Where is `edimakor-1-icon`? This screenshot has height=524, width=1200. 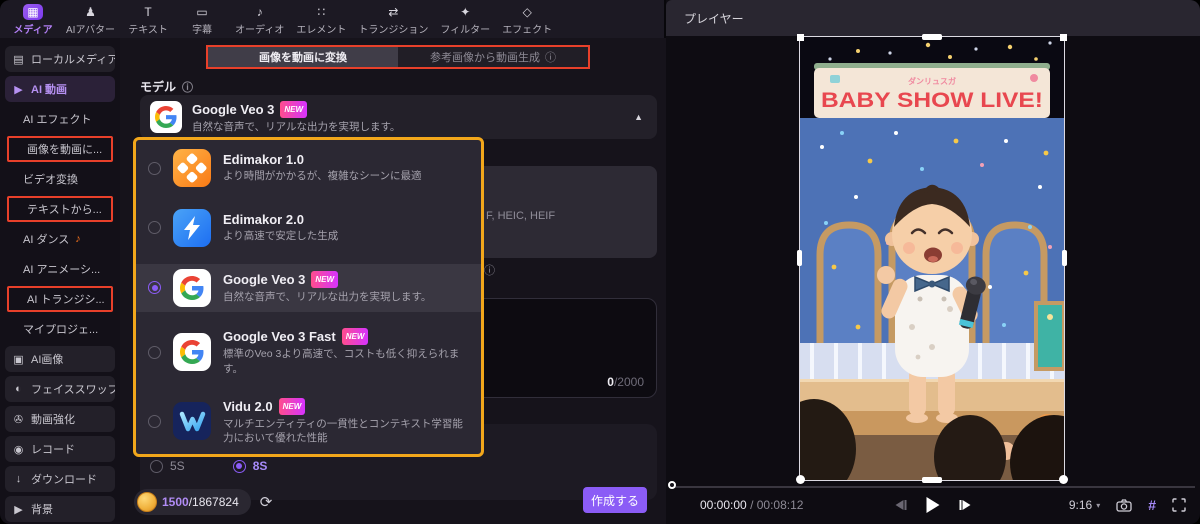 edimakor-1-icon is located at coordinates (192, 168).